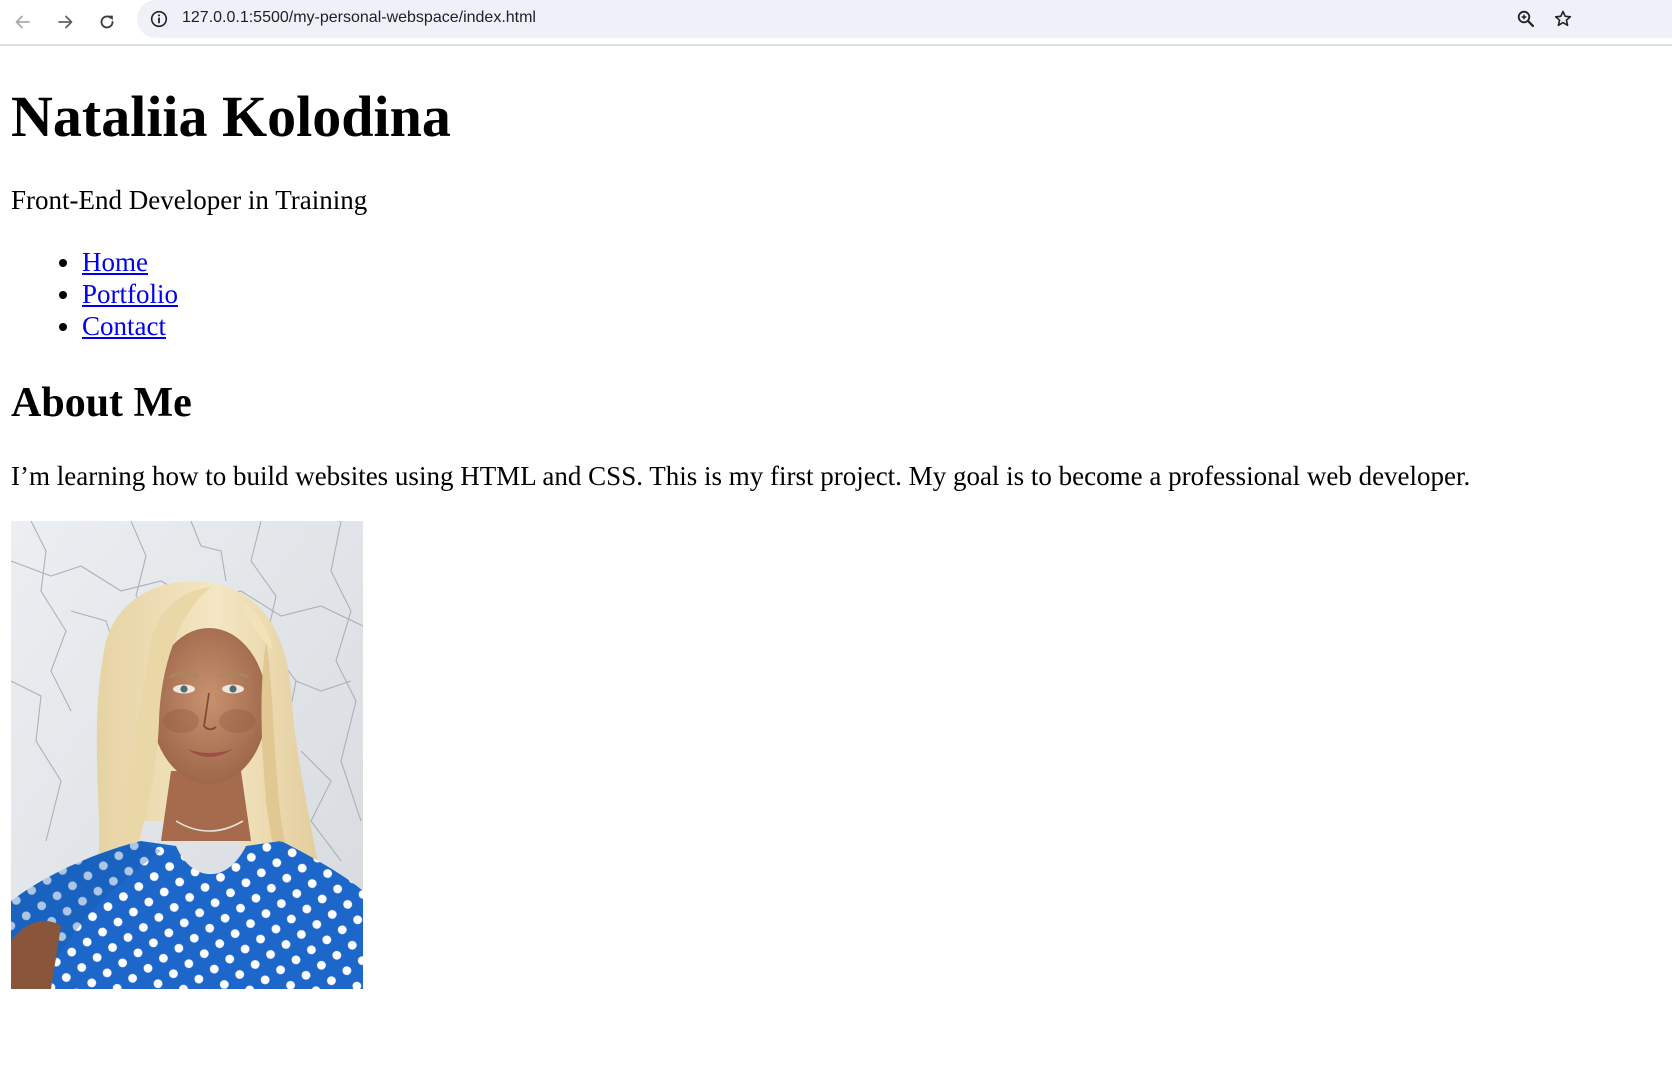 The width and height of the screenshot is (1672, 1071). Describe the element at coordinates (115, 262) in the screenshot. I see `nav-link-home: Home` at that location.